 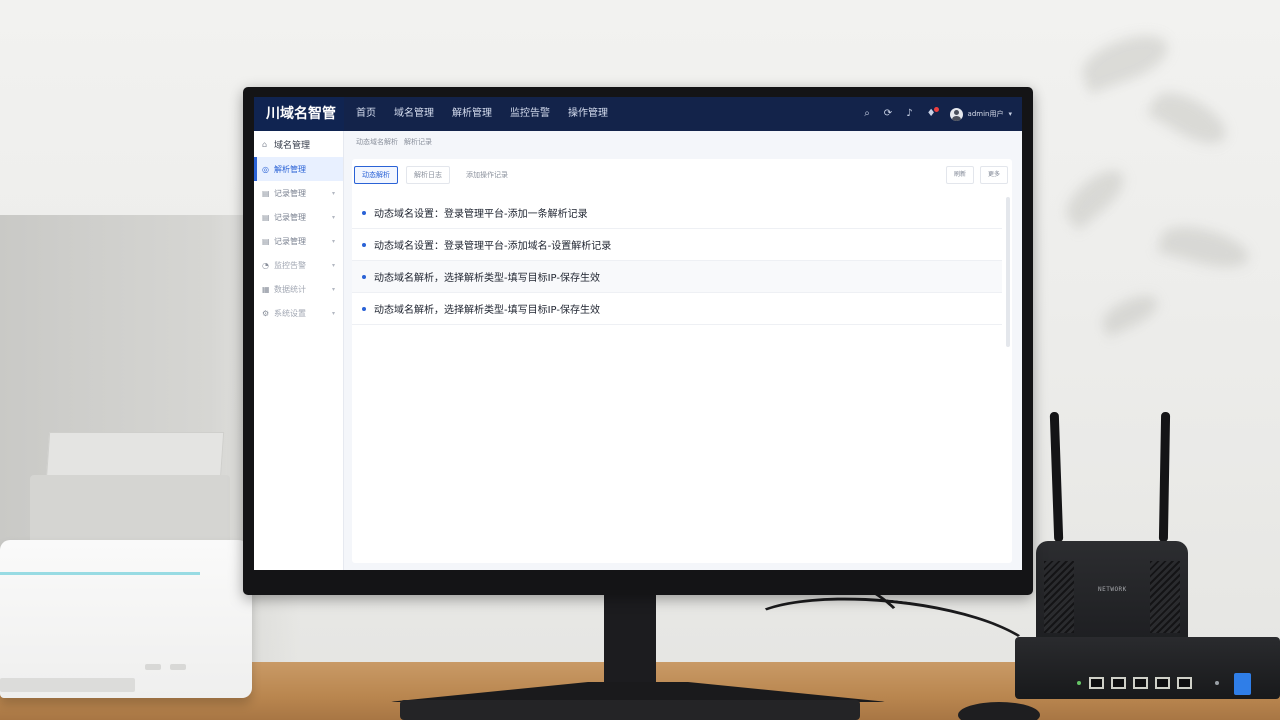 What do you see at coordinates (487, 175) in the screenshot?
I see `tab-operation-records: 添加操作记录` at bounding box center [487, 175].